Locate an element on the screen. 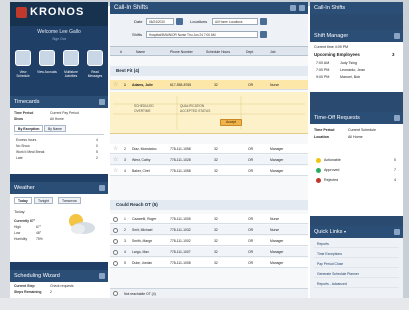 Image resolution: width=409 pixels, height=310 pixels. time-period-value: Current Schedule is located at coordinates (362, 130).